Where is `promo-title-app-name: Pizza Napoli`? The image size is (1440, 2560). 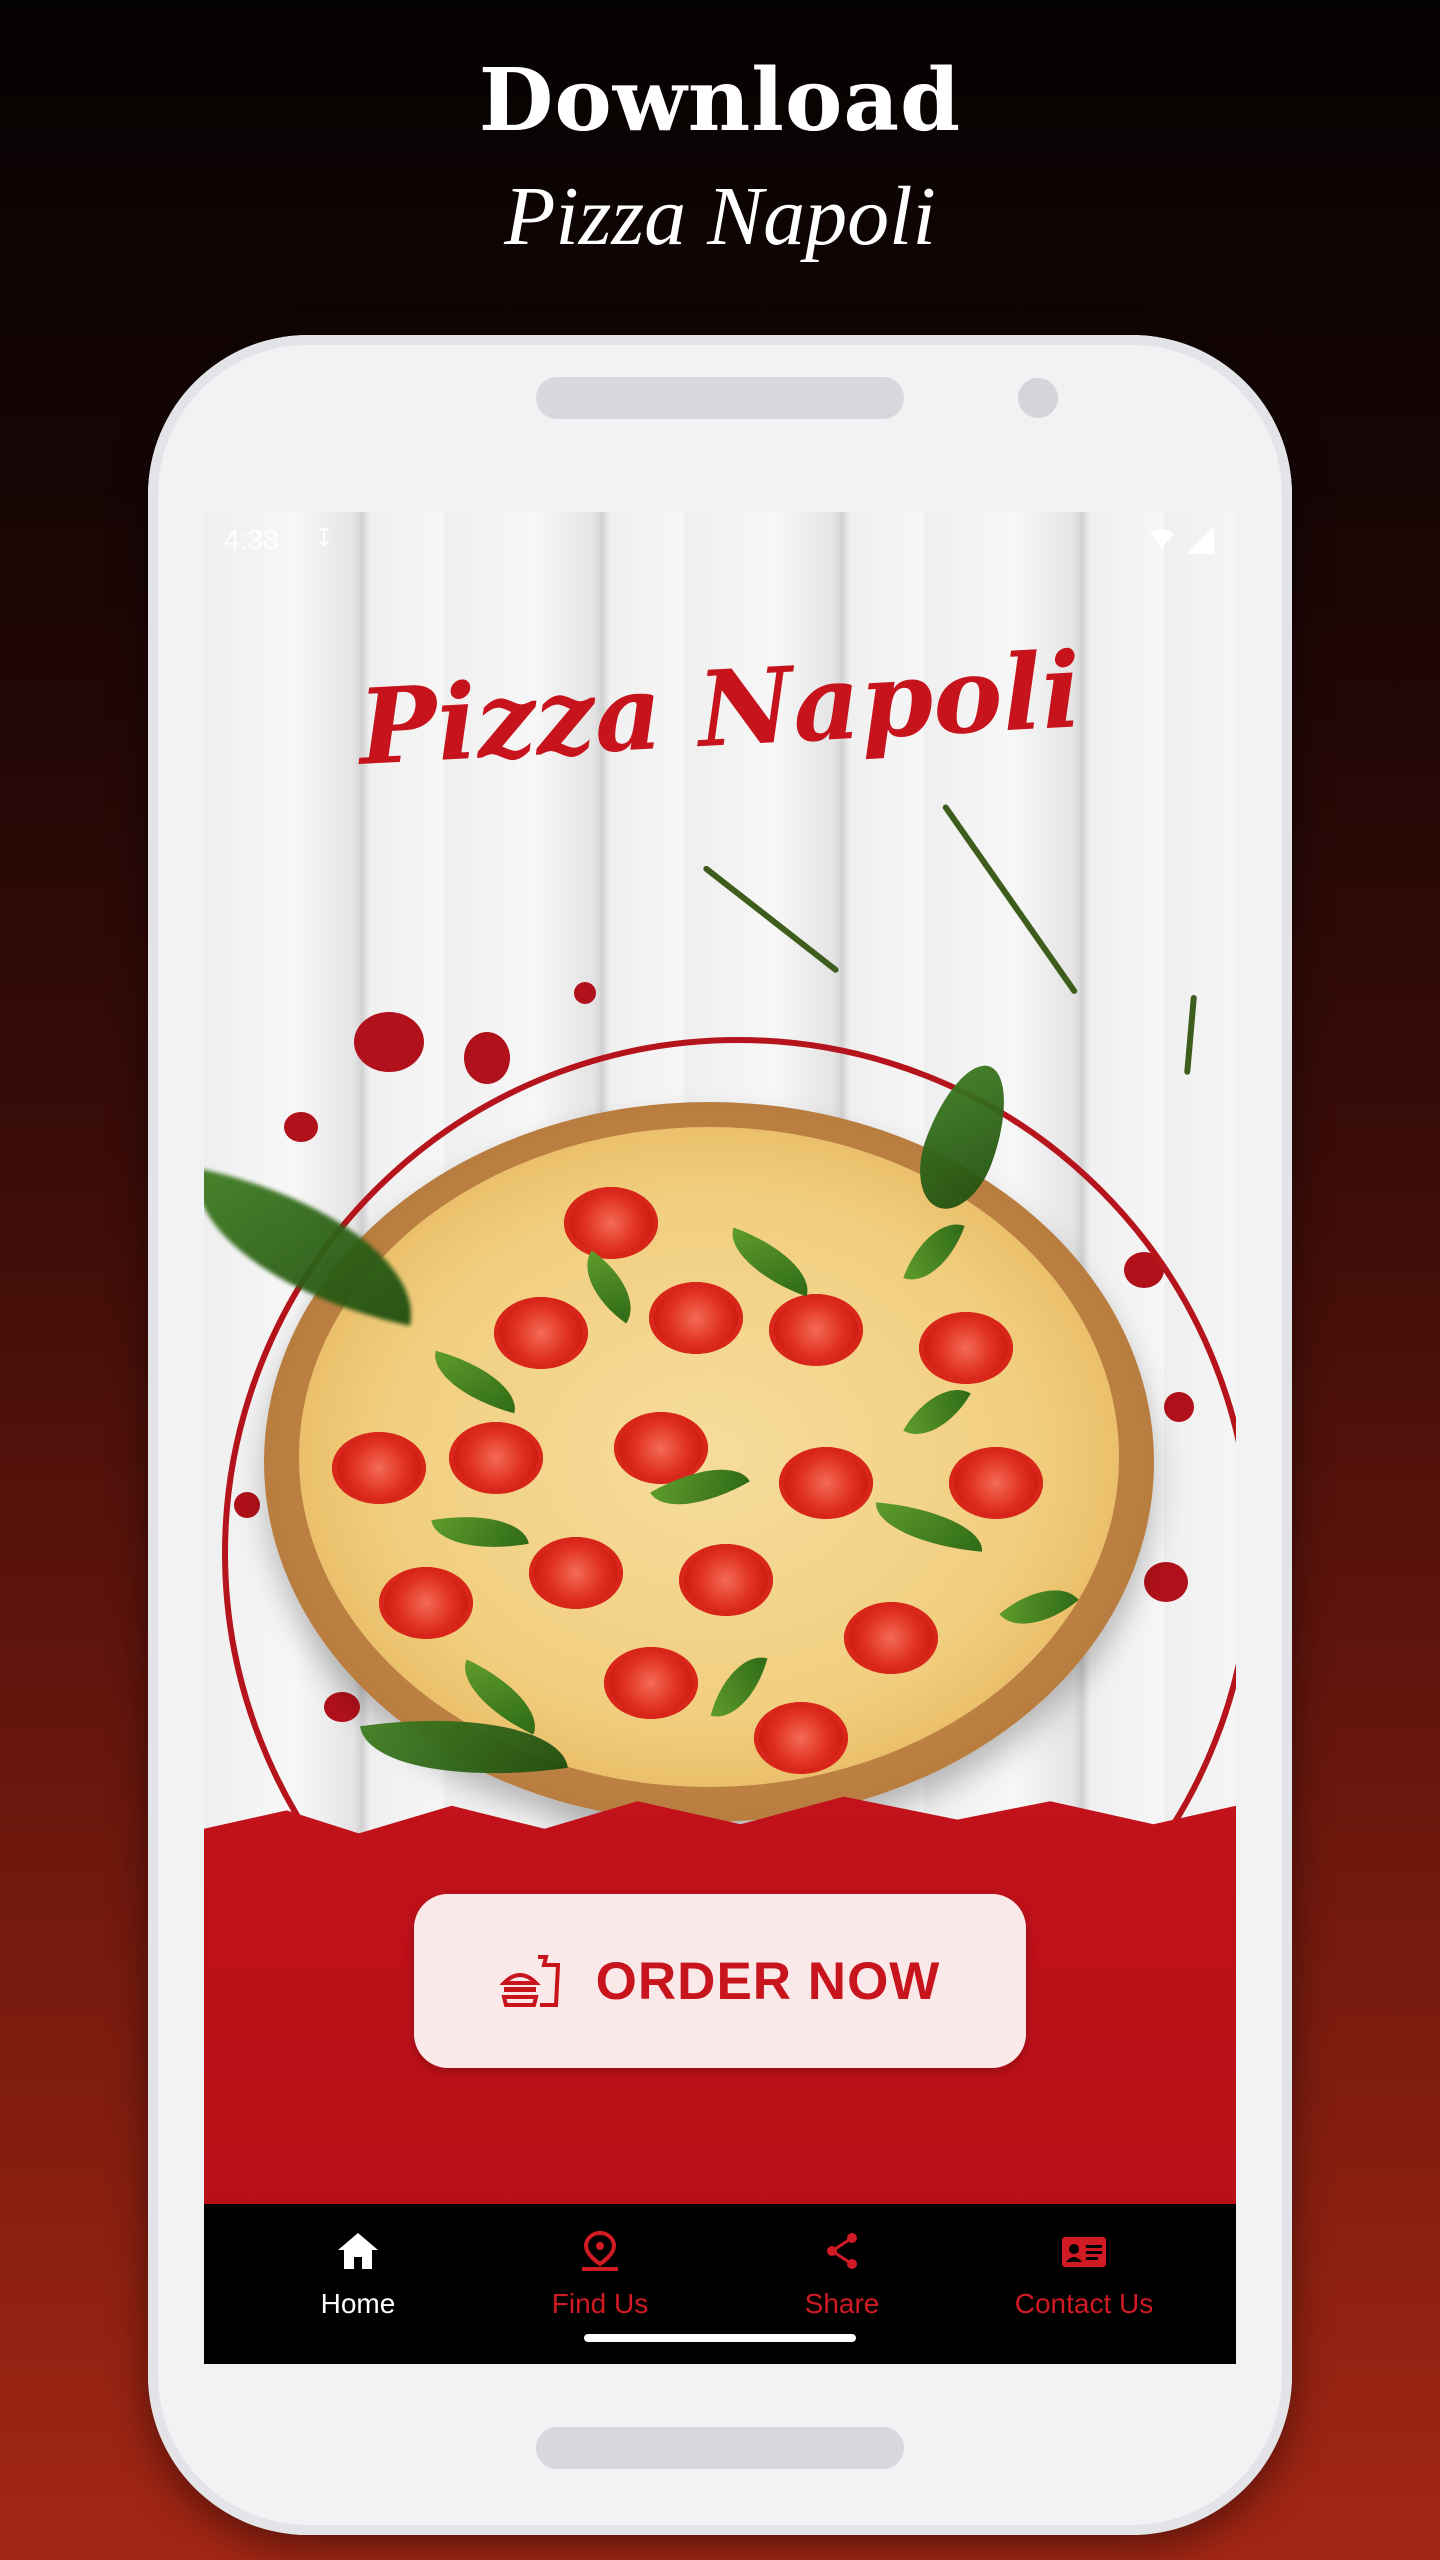 promo-title-app-name: Pizza Napoli is located at coordinates (720, 216).